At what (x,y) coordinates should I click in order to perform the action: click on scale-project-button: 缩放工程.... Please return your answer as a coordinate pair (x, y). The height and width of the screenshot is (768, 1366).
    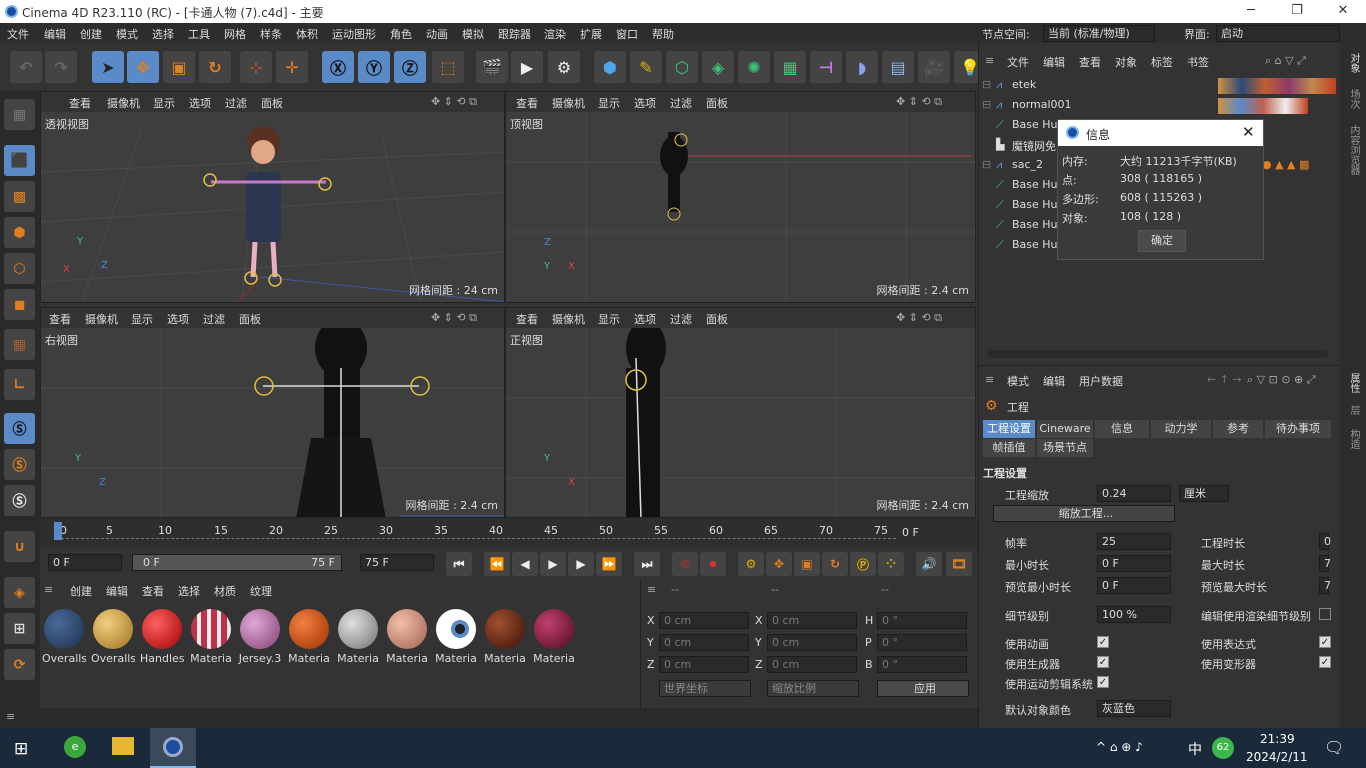
    Looking at the image, I should click on (1084, 513).